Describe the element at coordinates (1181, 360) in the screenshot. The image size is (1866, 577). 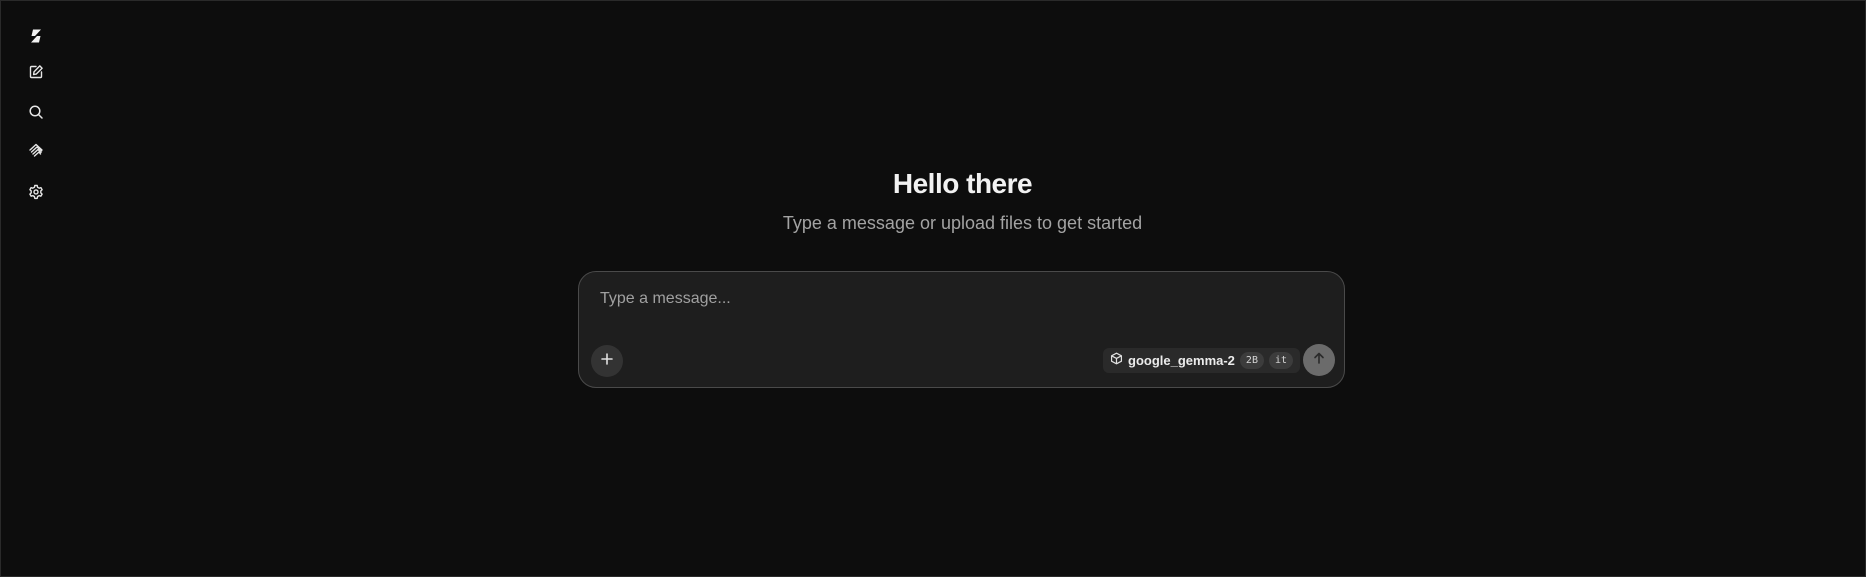
I see `model-name: google_gemma-2` at that location.